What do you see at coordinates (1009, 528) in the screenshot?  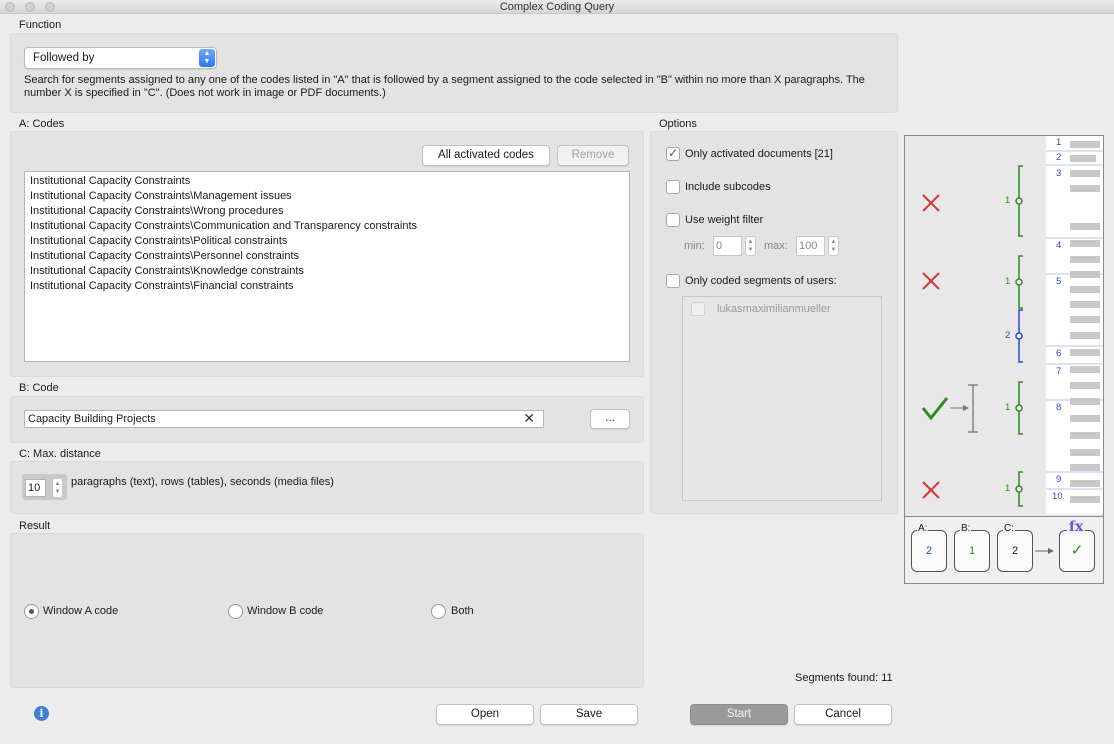 I see `card-c-label: C:` at bounding box center [1009, 528].